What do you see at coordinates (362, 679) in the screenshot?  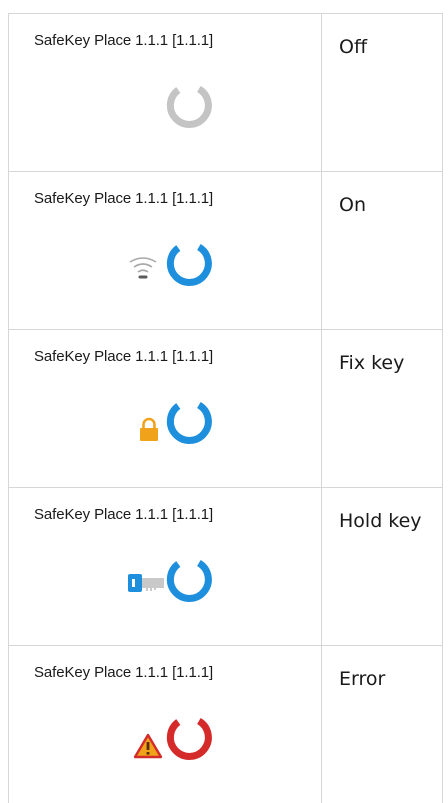 I see `state-label: Error` at bounding box center [362, 679].